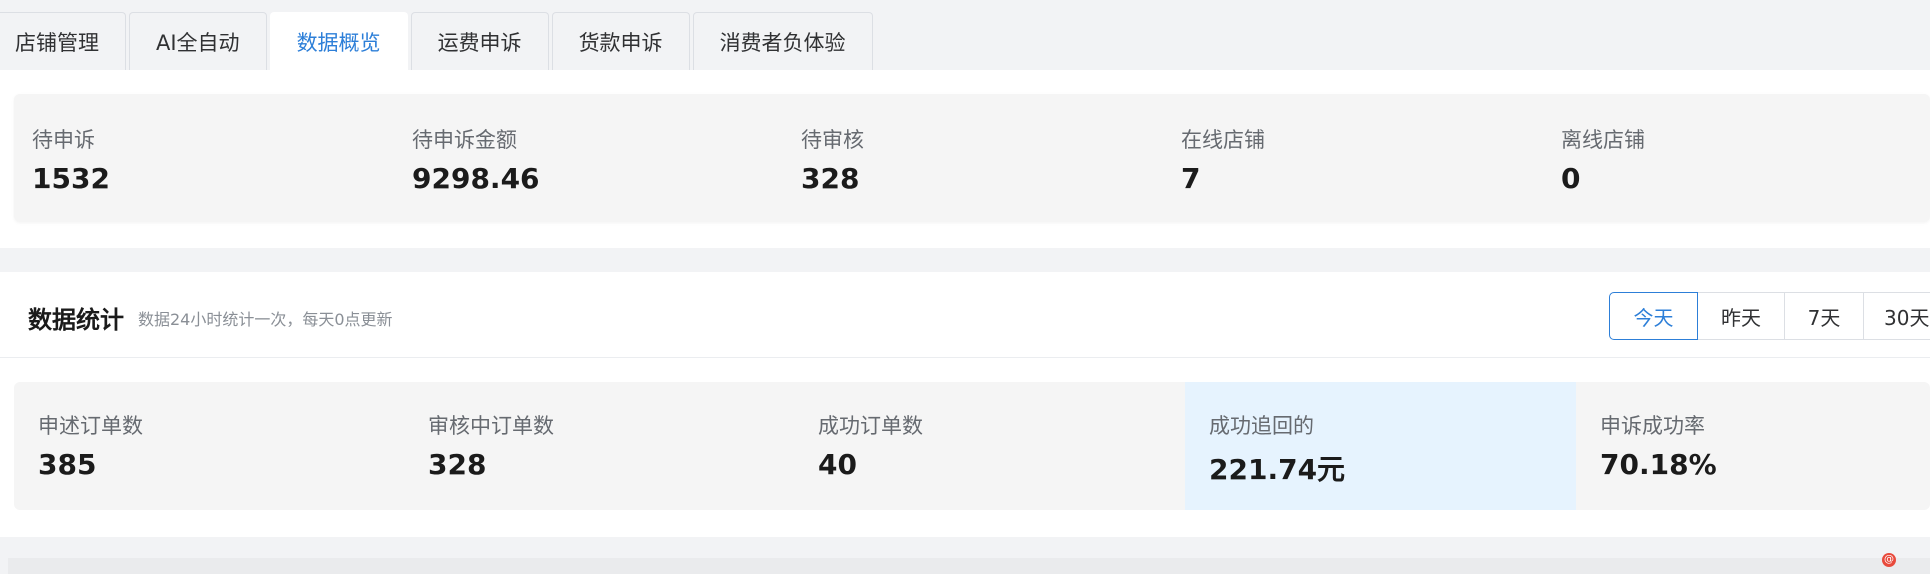  Describe the element at coordinates (265, 319) in the screenshot. I see `section-subtitle: 数据24小时统计一次，每天0点更新` at that location.